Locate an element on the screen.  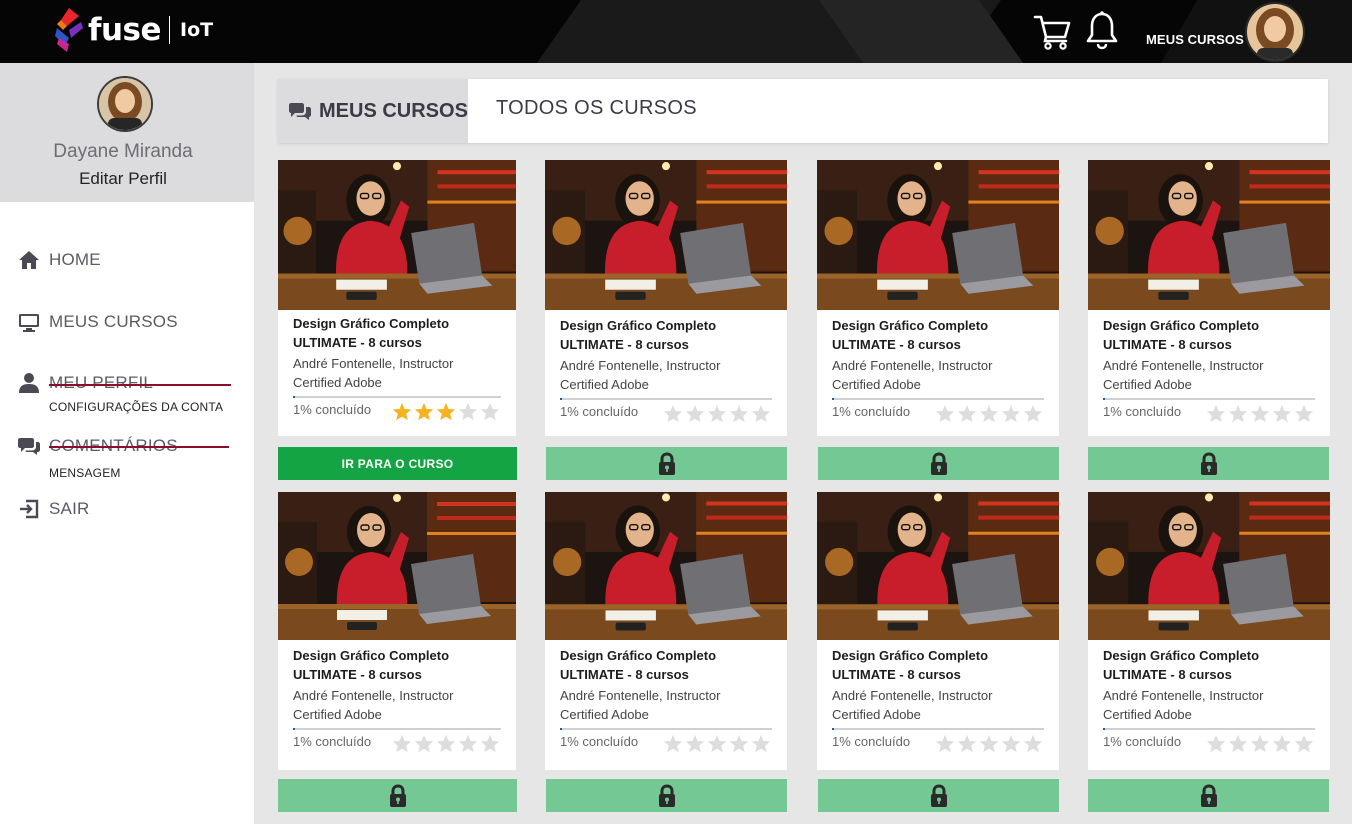
cart-icon is located at coordinates (1052, 31).